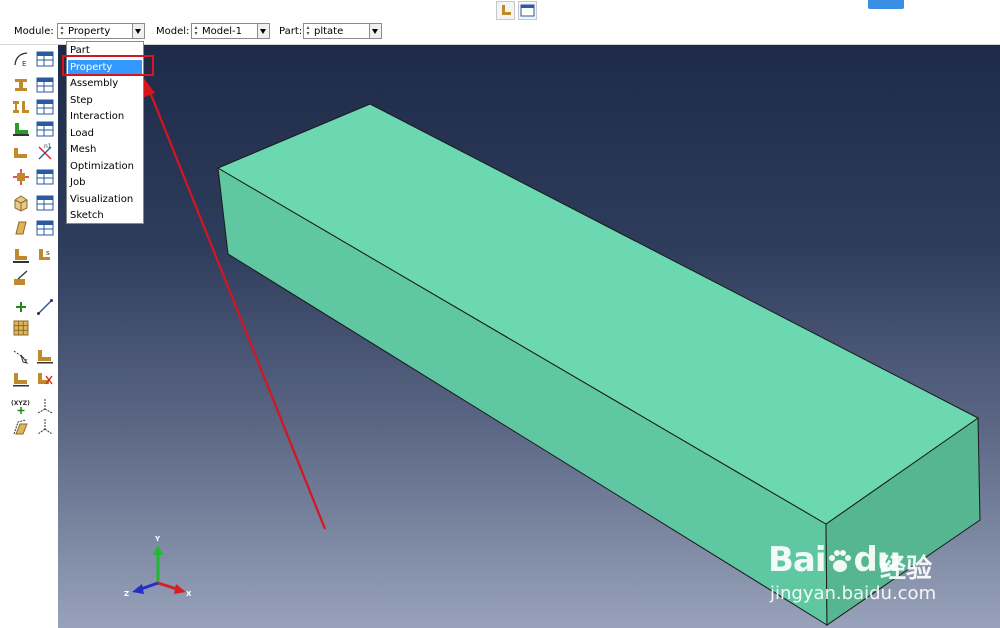 The width and height of the screenshot is (1000, 628). I want to click on create-composite-icon, so click(21, 203).